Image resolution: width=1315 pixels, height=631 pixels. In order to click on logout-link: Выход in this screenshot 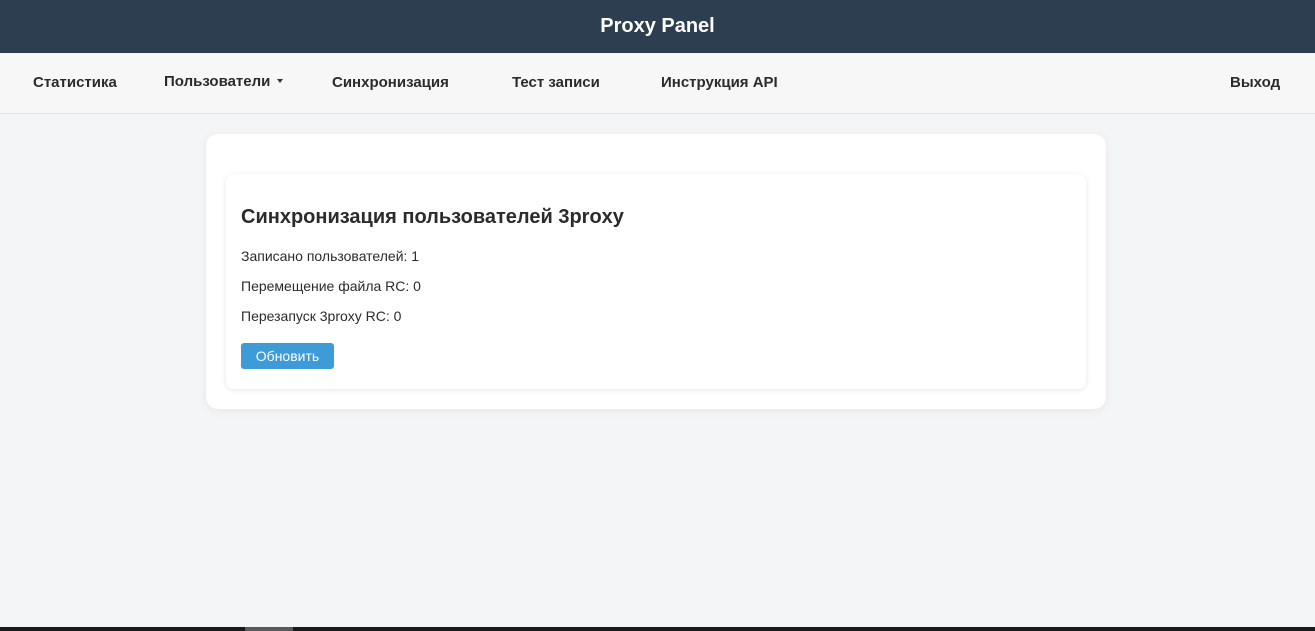, I will do `click(1255, 83)`.